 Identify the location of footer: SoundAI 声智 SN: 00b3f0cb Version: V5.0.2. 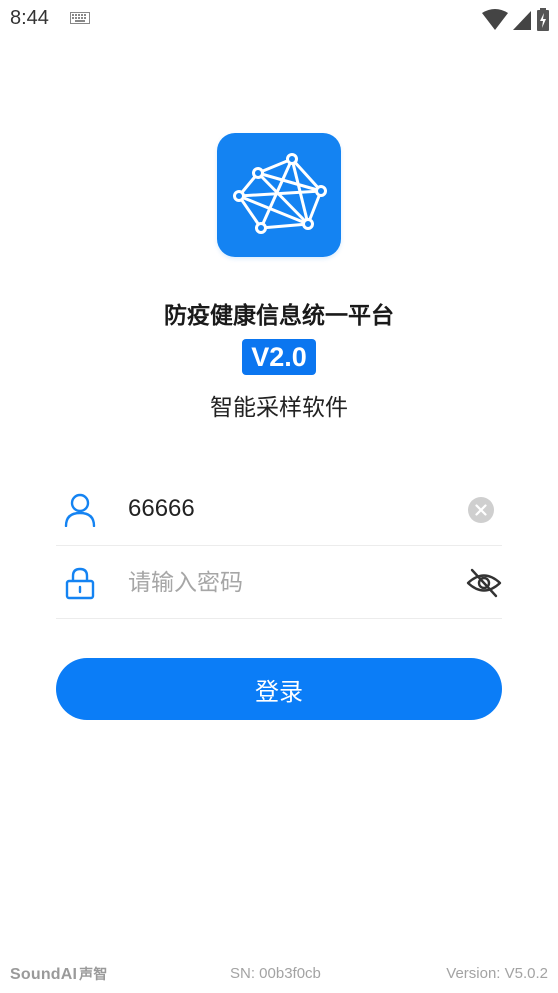
(279, 974).